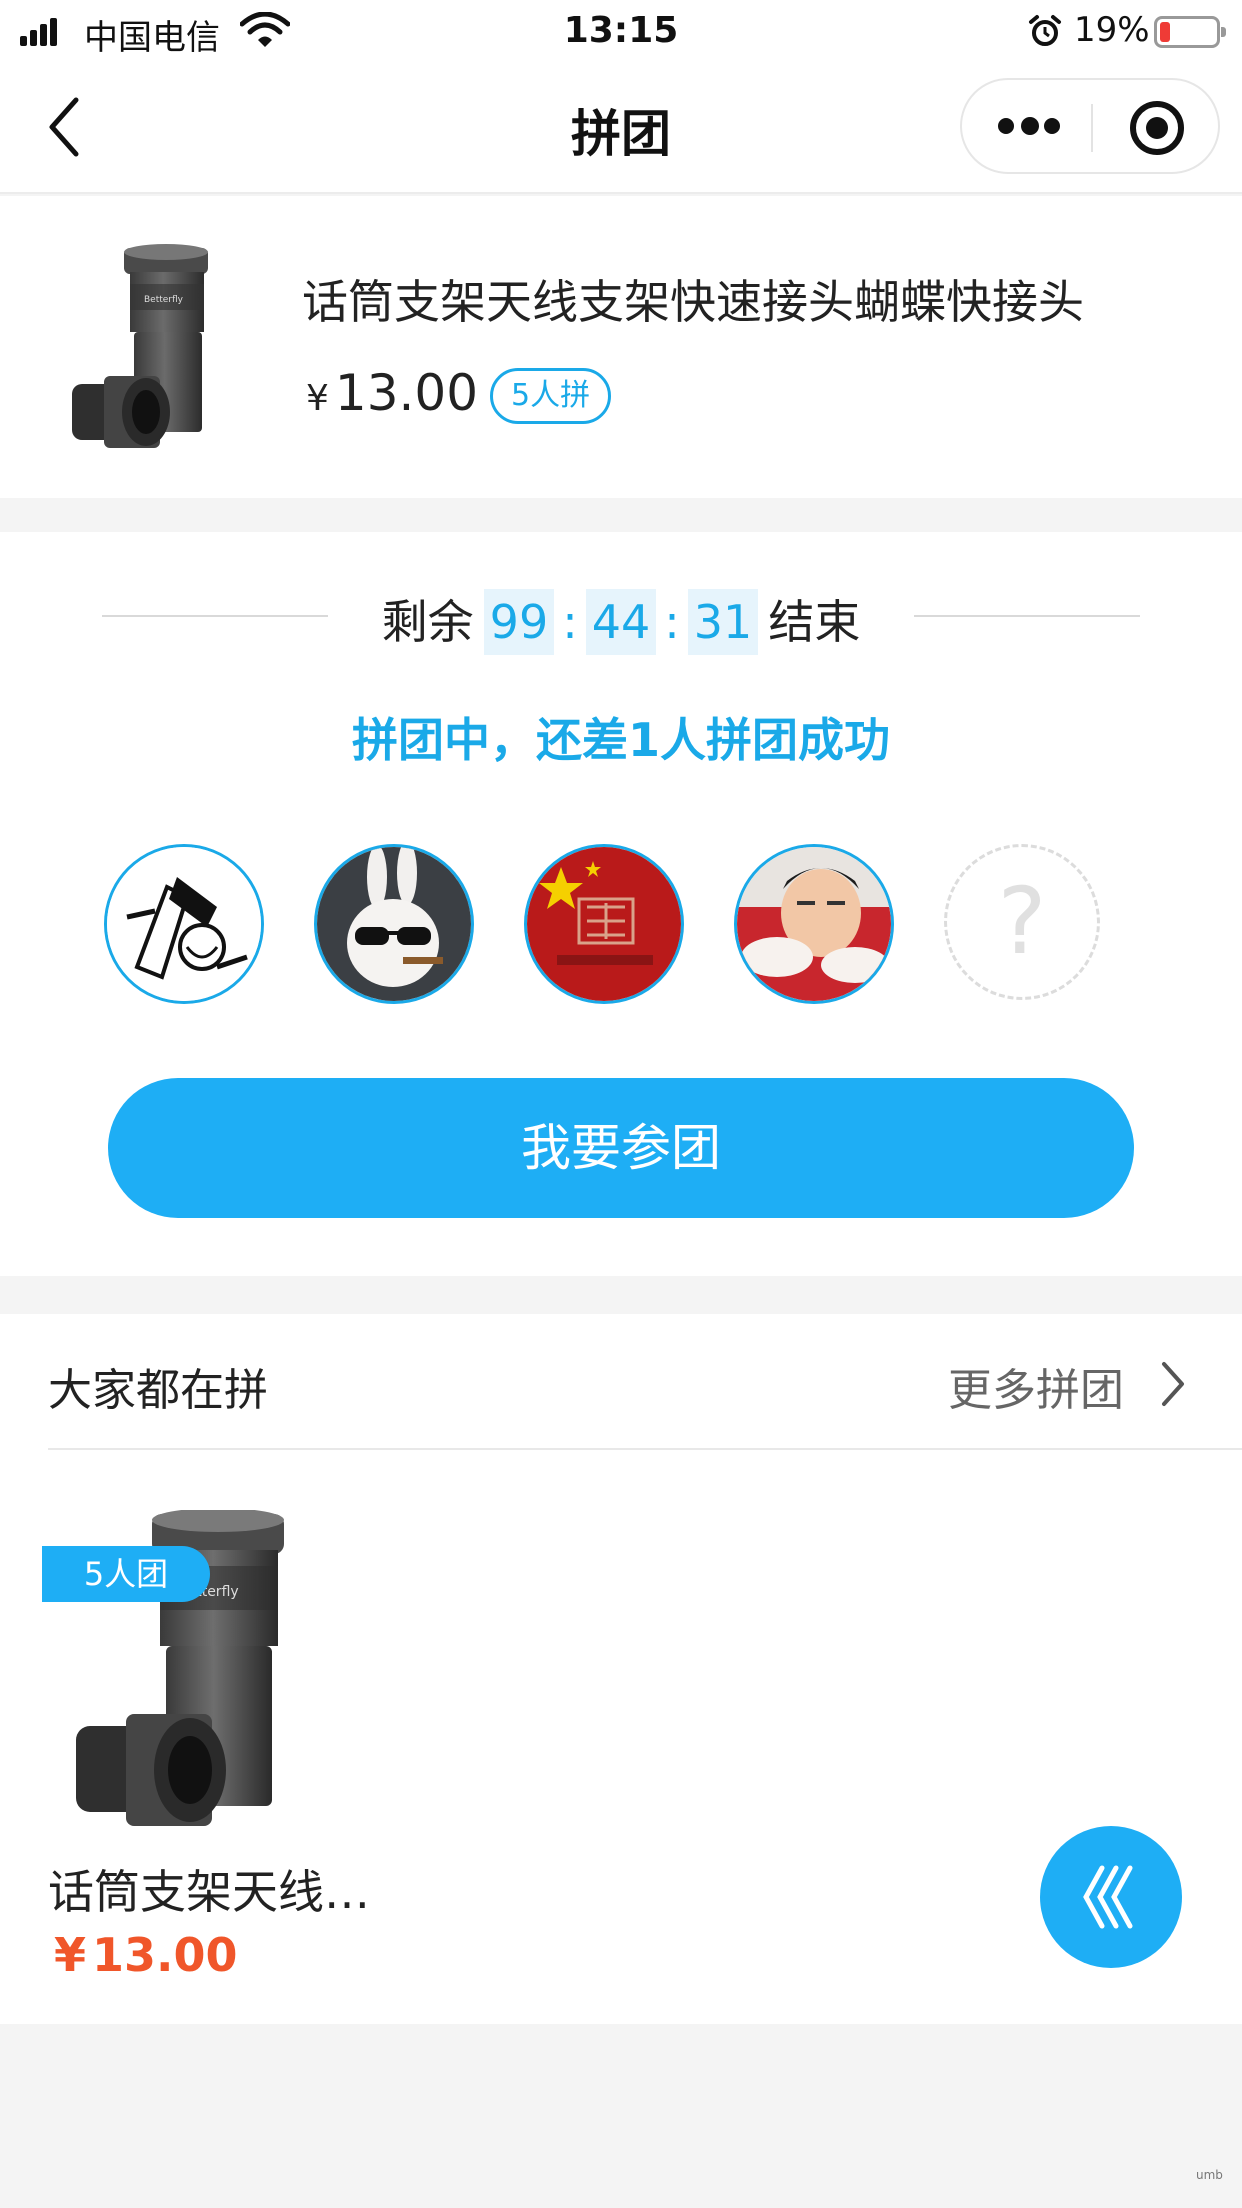  What do you see at coordinates (621, 1148) in the screenshot?
I see `join-group-button: 我要参团` at bounding box center [621, 1148].